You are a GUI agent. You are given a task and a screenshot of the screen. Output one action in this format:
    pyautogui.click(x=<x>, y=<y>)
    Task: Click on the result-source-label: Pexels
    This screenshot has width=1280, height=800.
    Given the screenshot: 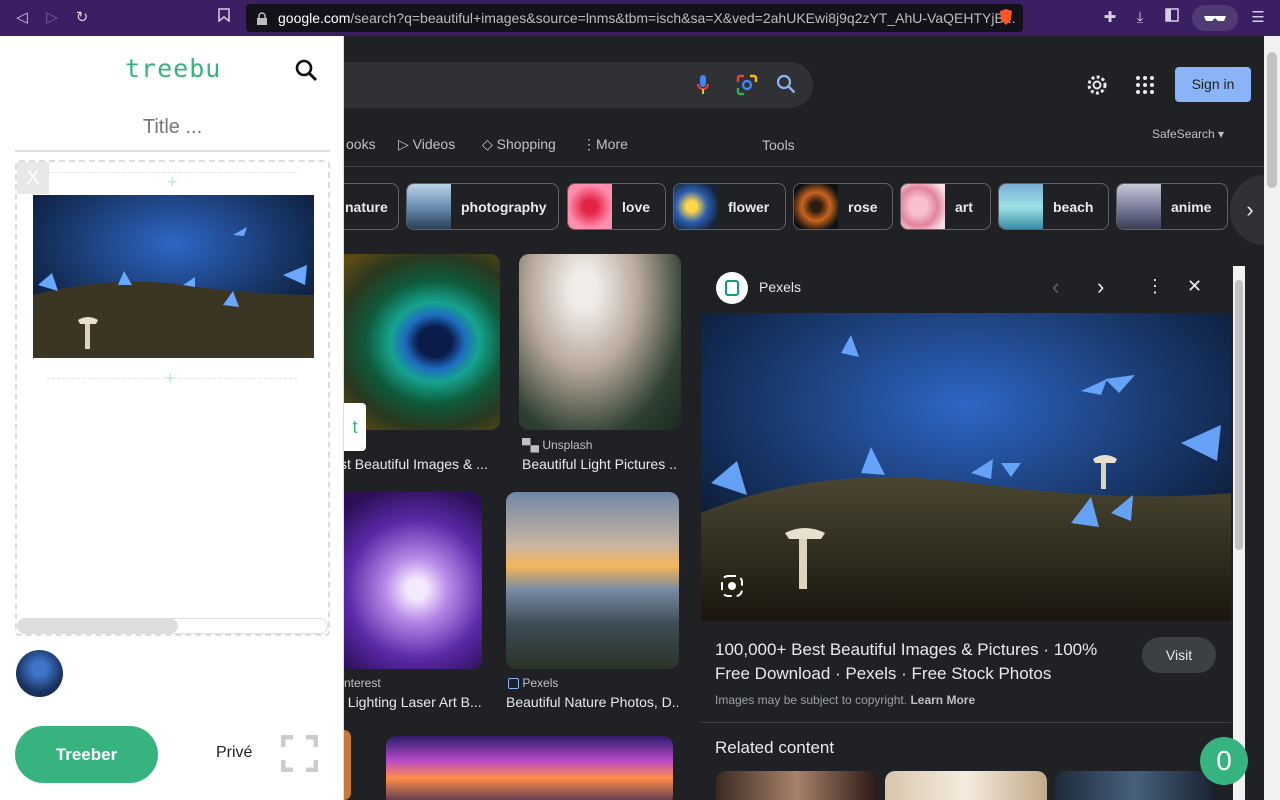 What is the action you would take?
    pyautogui.click(x=540, y=683)
    